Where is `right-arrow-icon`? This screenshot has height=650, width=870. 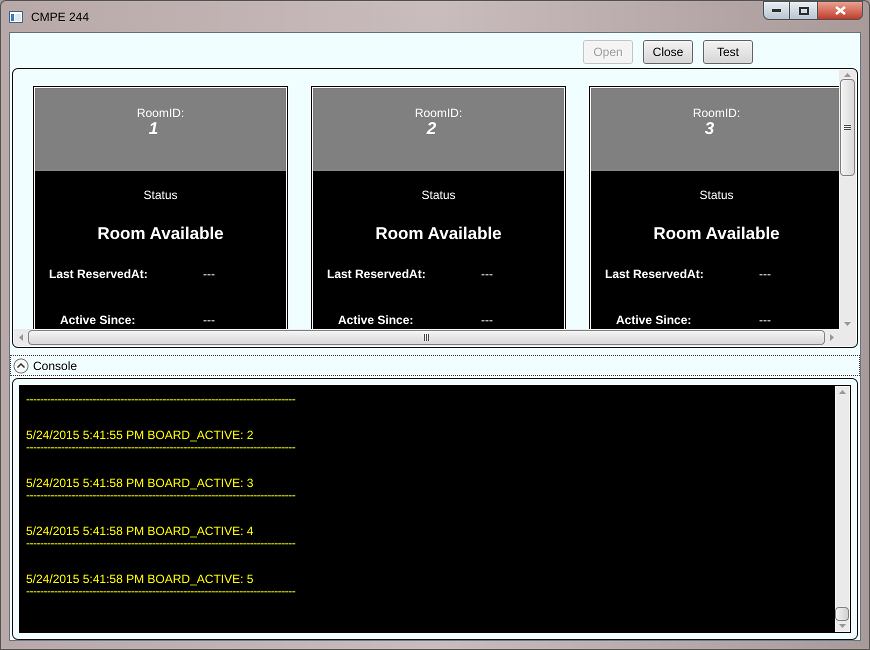
right-arrow-icon is located at coordinates (832, 337).